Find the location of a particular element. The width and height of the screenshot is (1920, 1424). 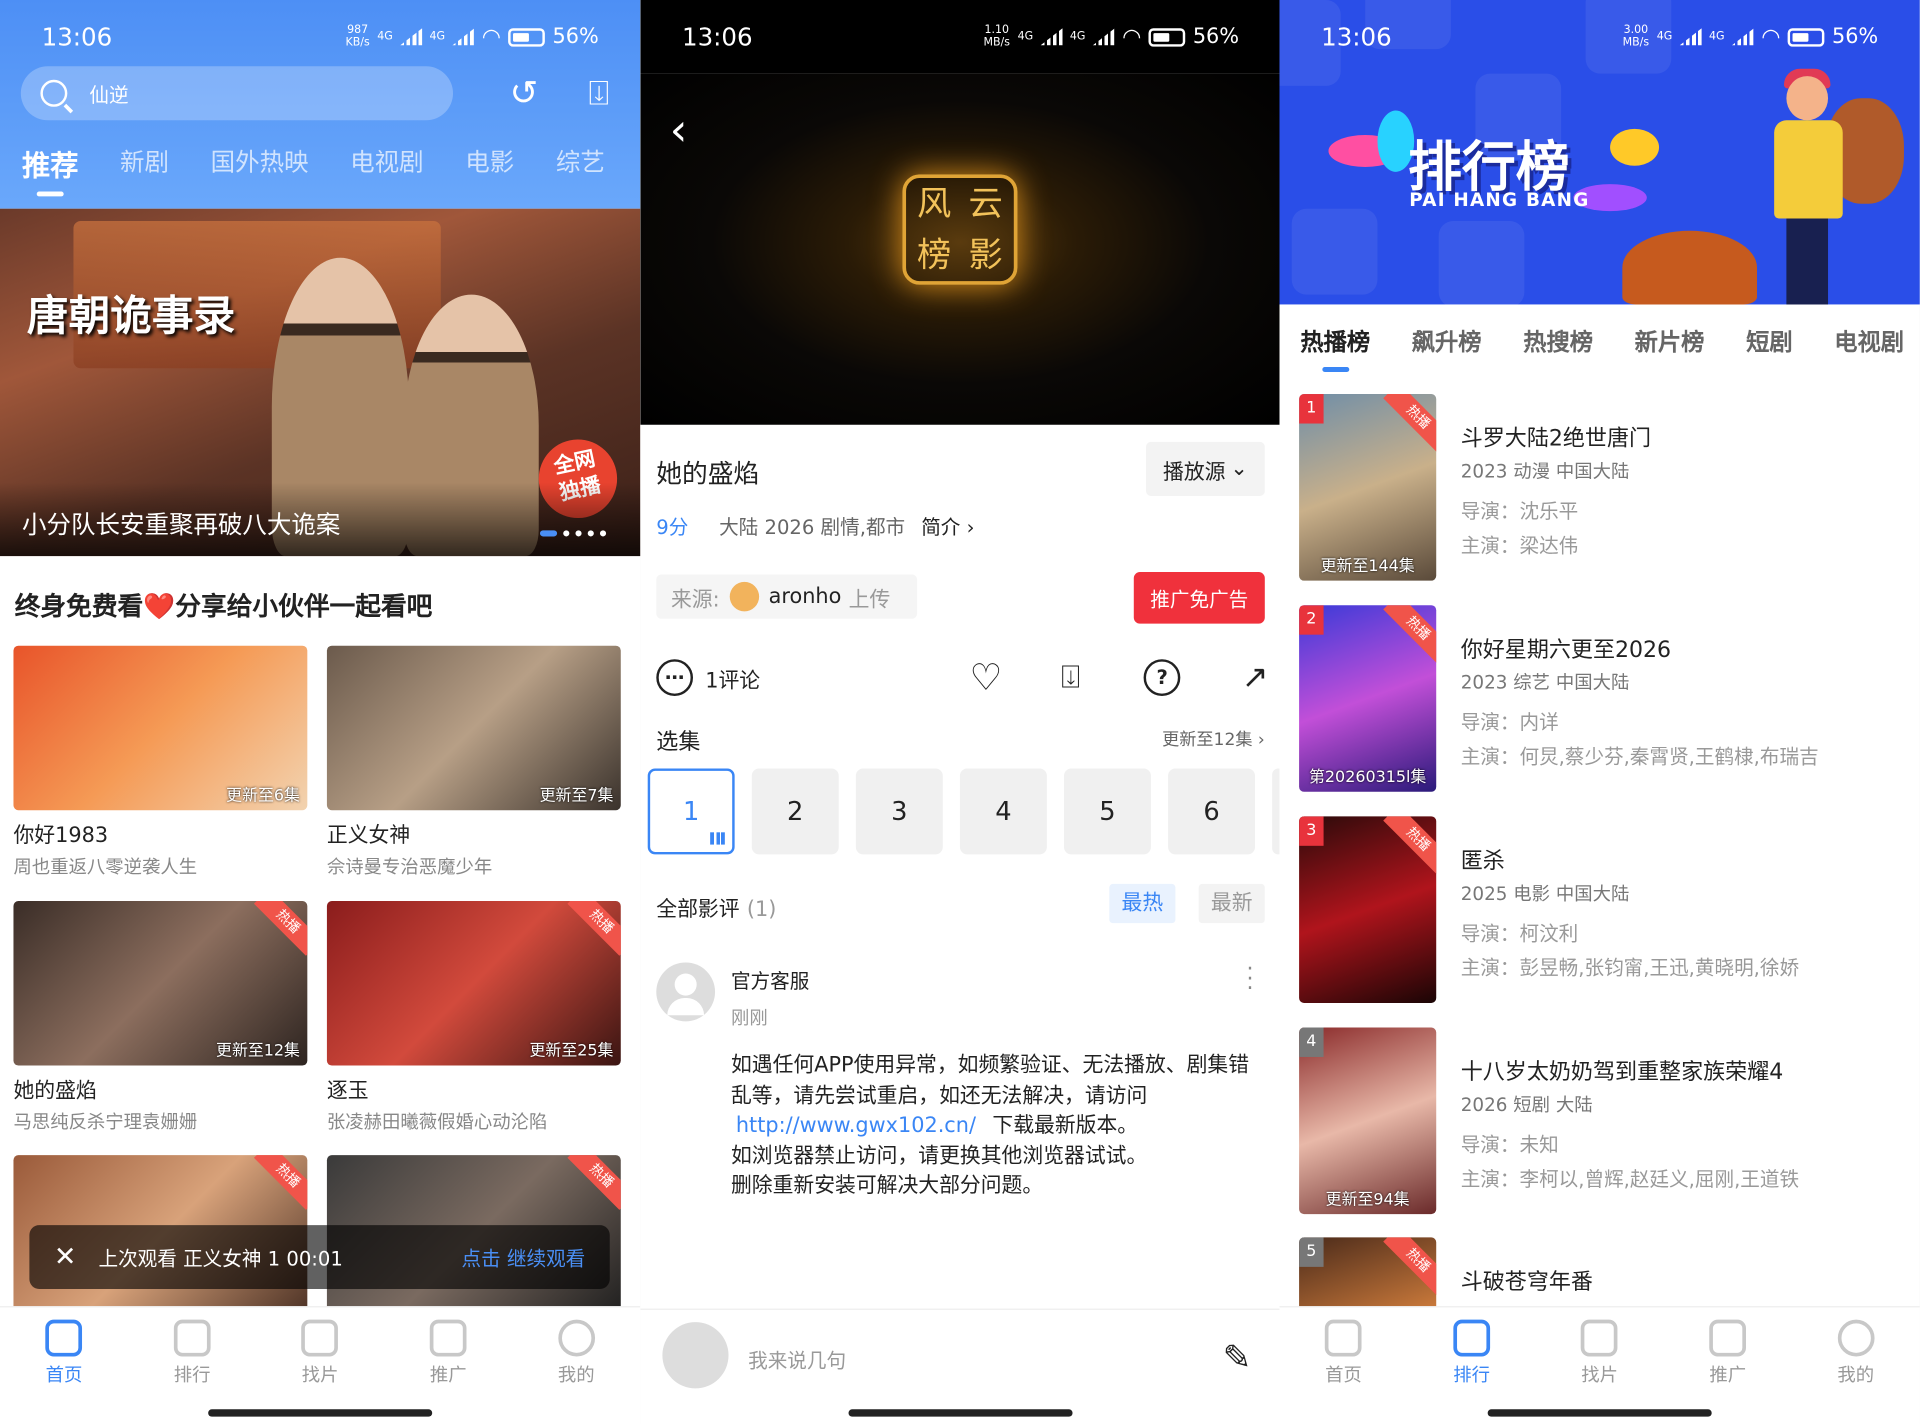

close-icon: ✕ is located at coordinates (65, 1257).